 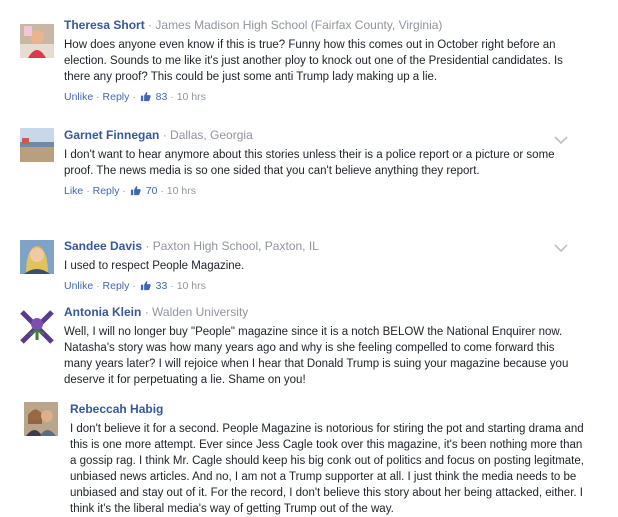 I want to click on landscape-photo-icon, so click(x=37, y=145).